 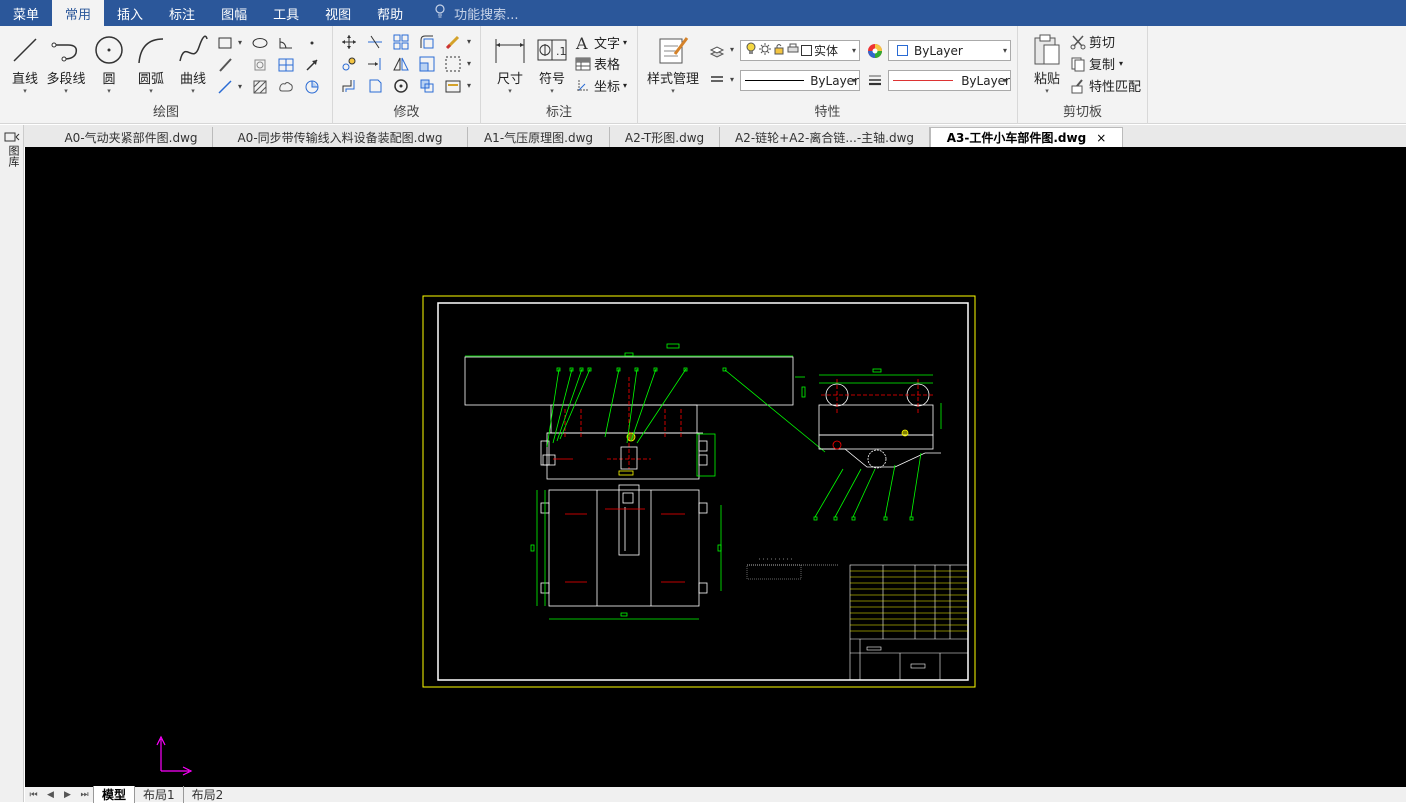 What do you see at coordinates (349, 86) in the screenshot?
I see `offset-icon` at bounding box center [349, 86].